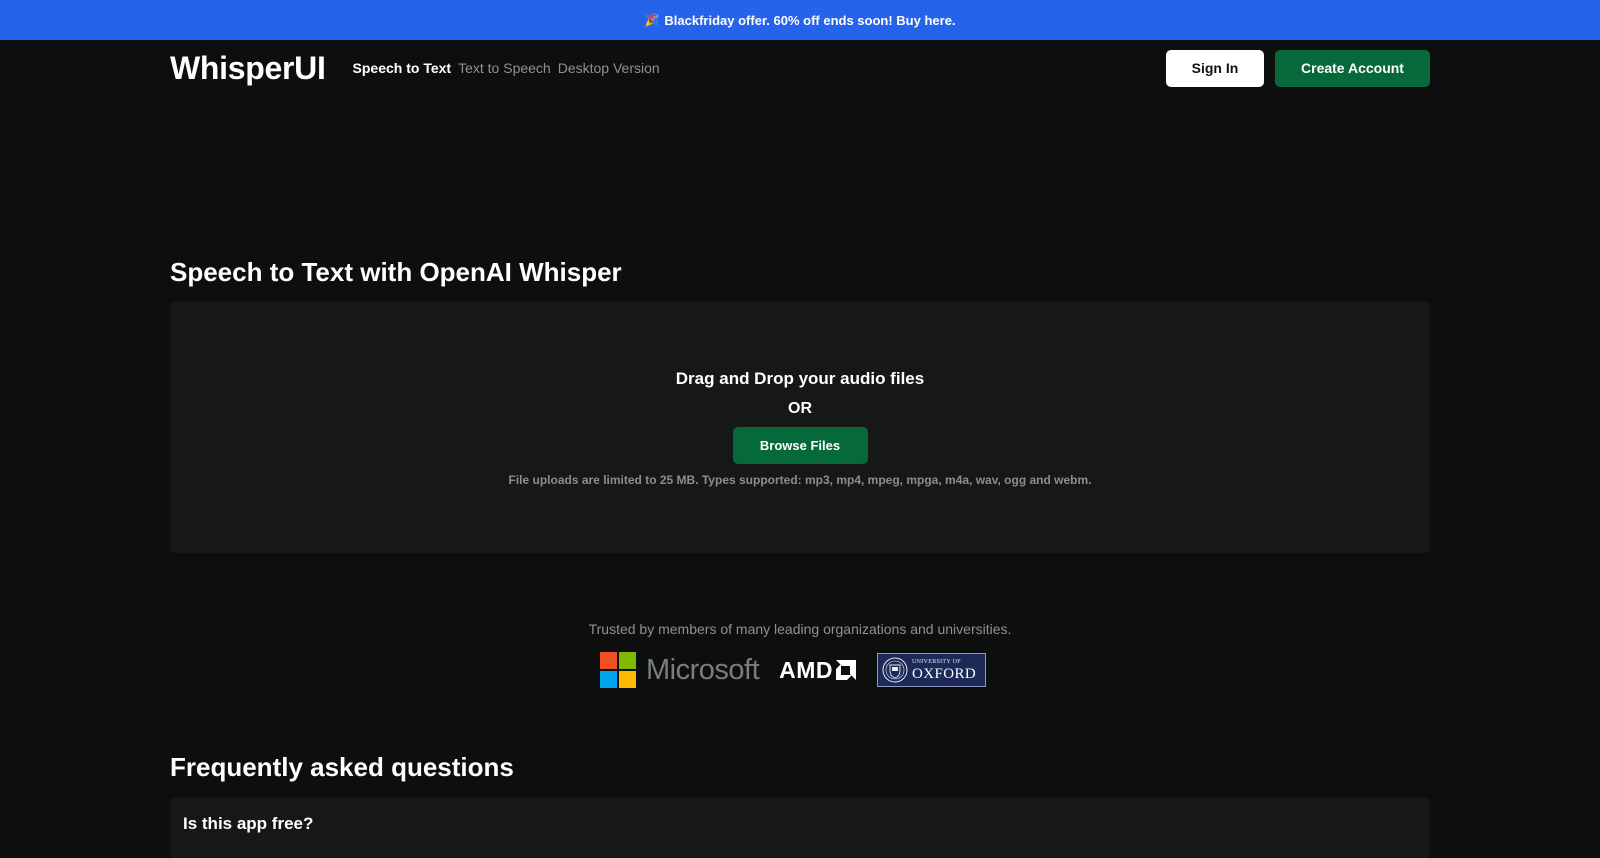 The height and width of the screenshot is (858, 1600). Describe the element at coordinates (1352, 68) in the screenshot. I see `create-account-button: Create Account` at that location.